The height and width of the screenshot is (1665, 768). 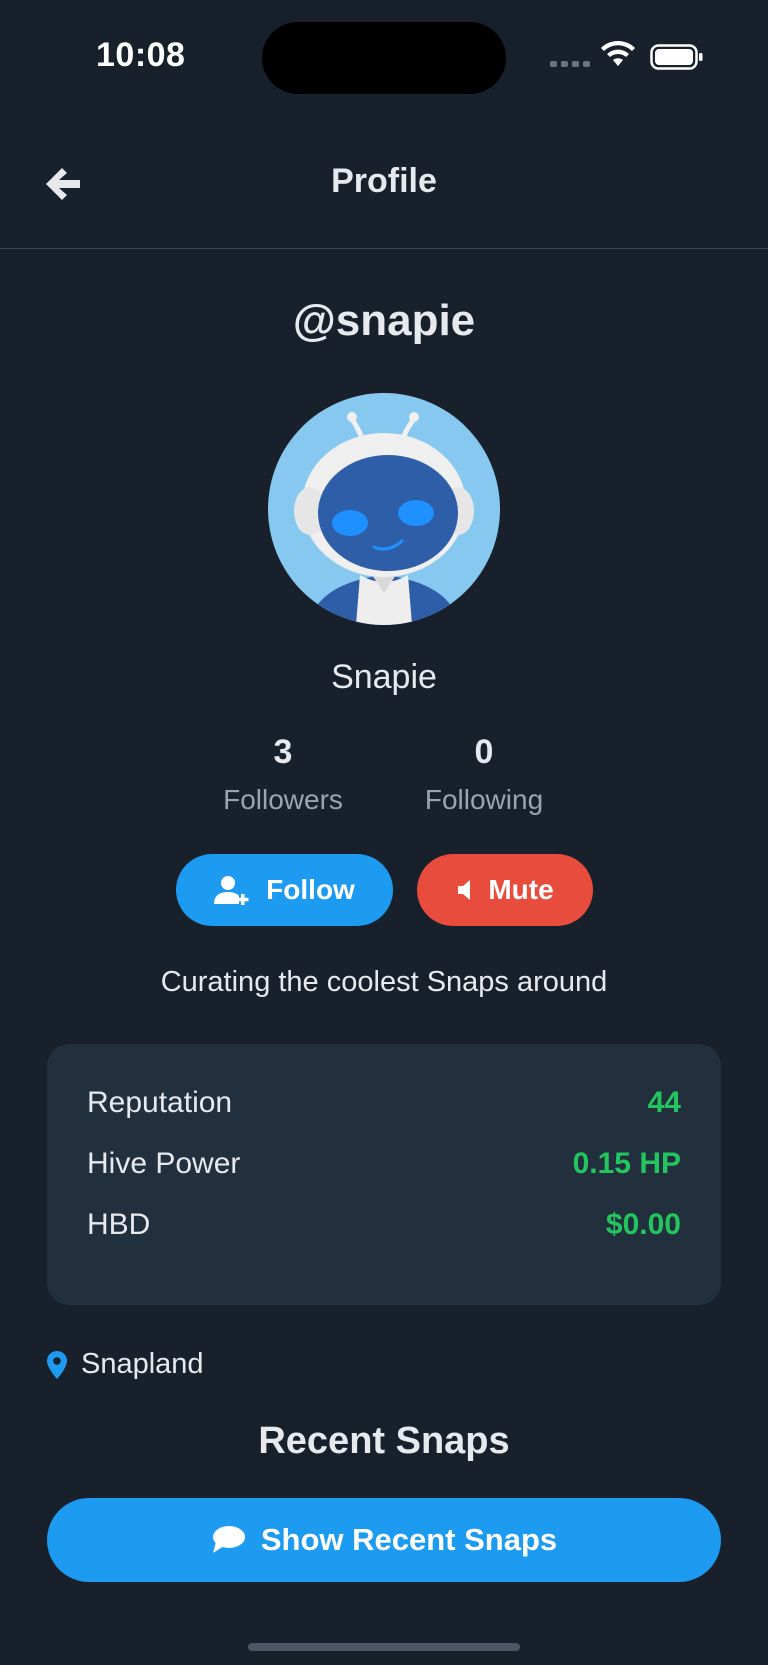 I want to click on hive-power-label: Hive Power, so click(x=164, y=1163).